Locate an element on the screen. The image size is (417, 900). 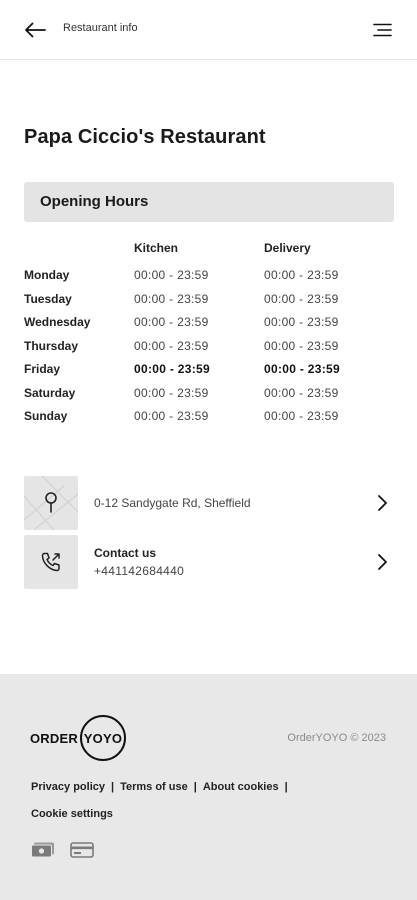
menu-button is located at coordinates (382, 30).